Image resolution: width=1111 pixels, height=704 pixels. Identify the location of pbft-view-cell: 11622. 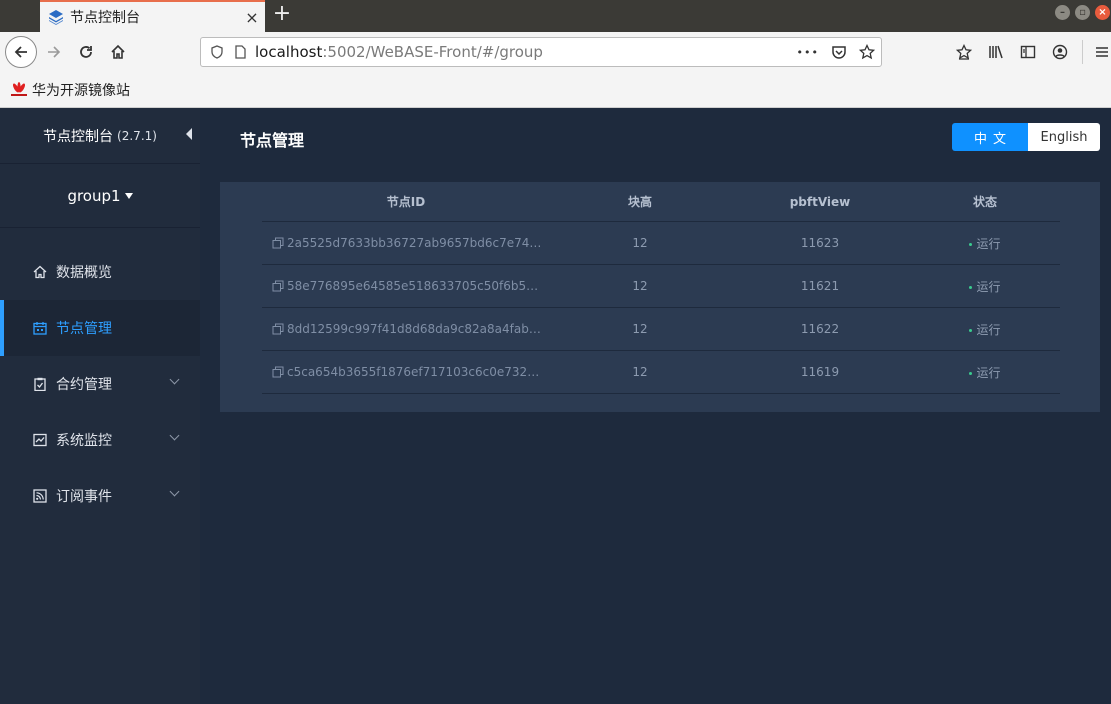
(820, 329).